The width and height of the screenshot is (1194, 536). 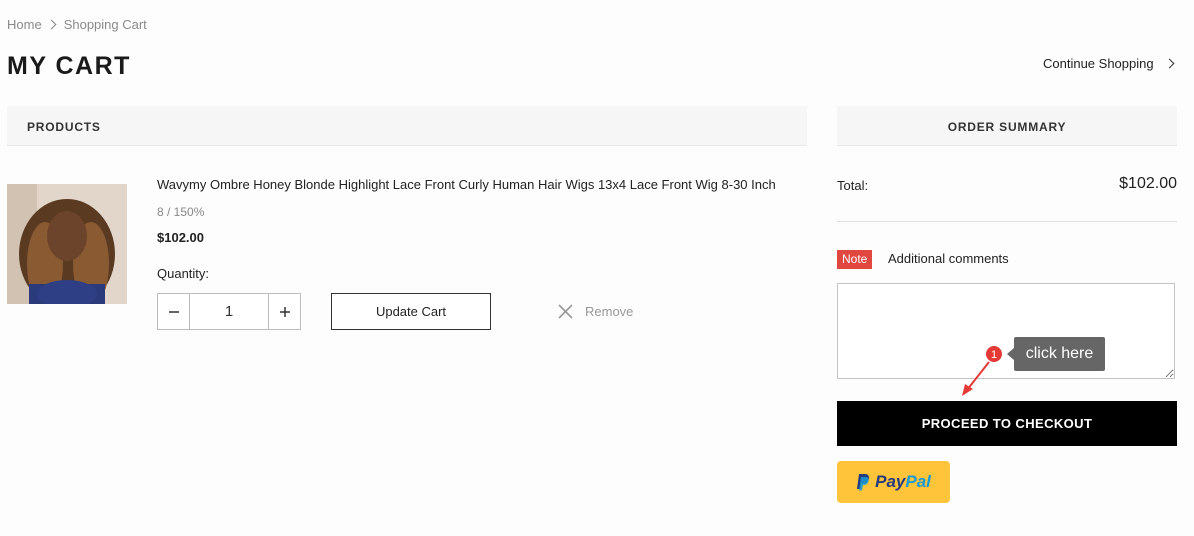 What do you see at coordinates (1007, 221) in the screenshot?
I see `summary-divider` at bounding box center [1007, 221].